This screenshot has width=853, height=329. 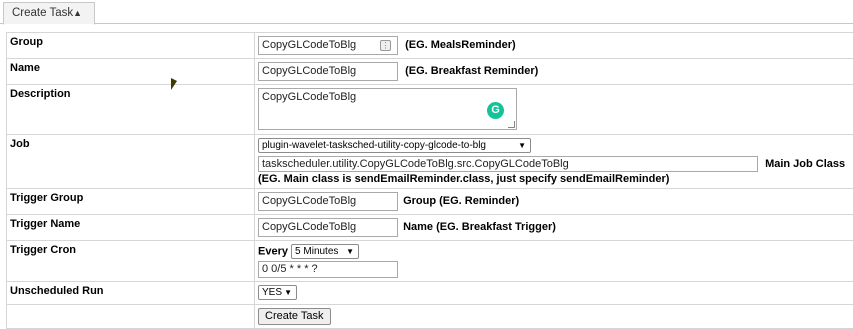 I want to click on description-value: CopyGLCodeToBlg, so click(x=309, y=97).